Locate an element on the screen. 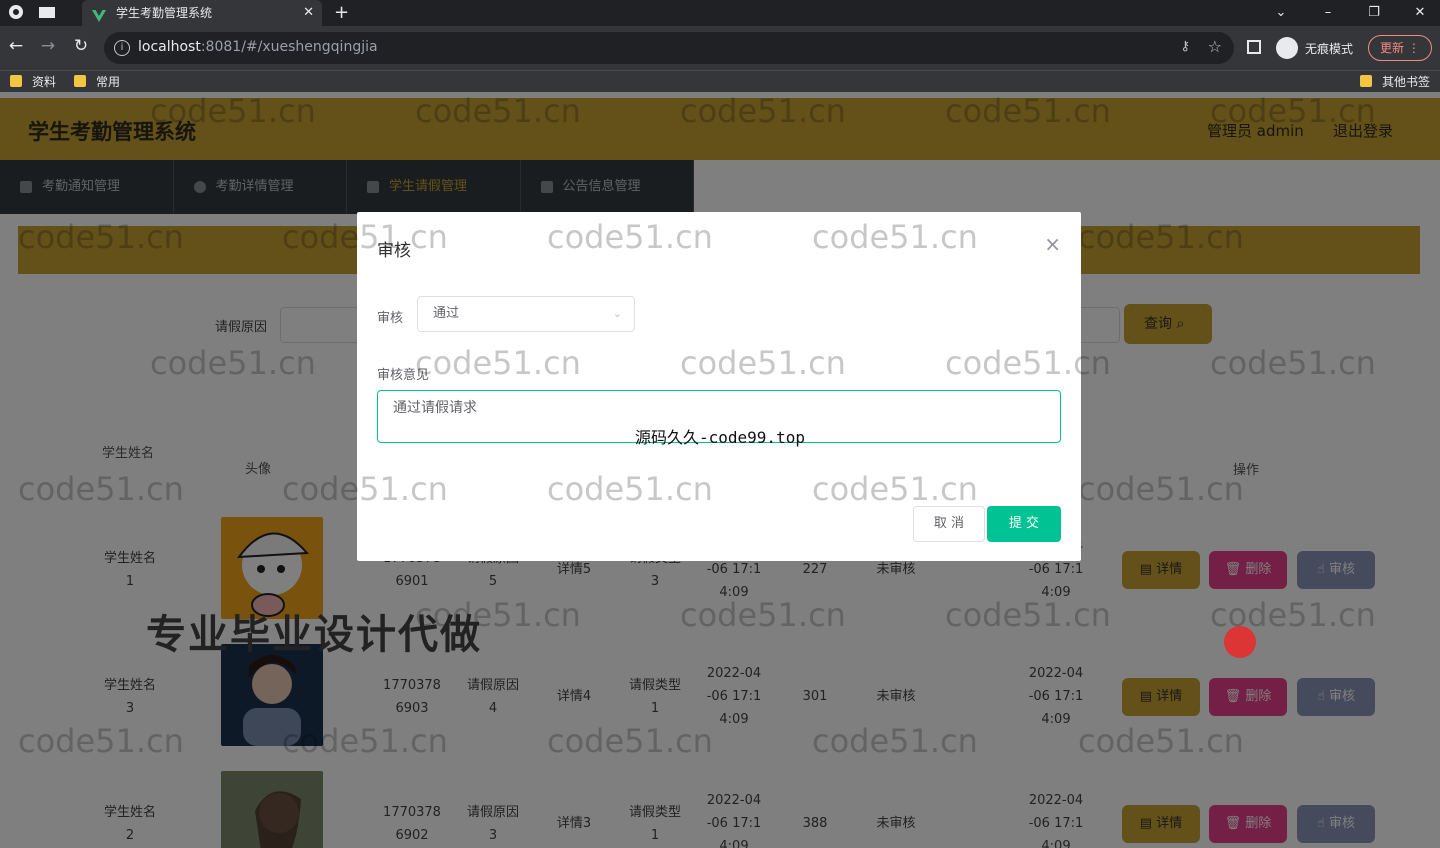  tab-title: 学生考勤管理系统 is located at coordinates (164, 13).